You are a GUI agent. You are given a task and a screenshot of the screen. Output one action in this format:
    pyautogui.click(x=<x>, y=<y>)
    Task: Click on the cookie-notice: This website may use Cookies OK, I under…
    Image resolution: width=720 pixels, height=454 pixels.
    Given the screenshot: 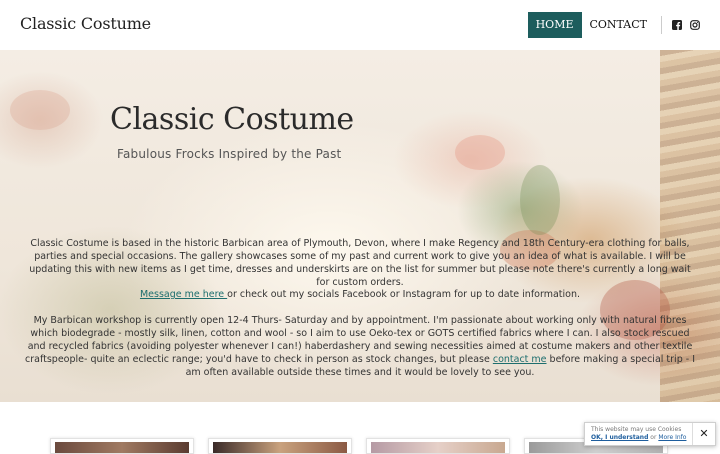 What is the action you would take?
    pyautogui.click(x=650, y=434)
    